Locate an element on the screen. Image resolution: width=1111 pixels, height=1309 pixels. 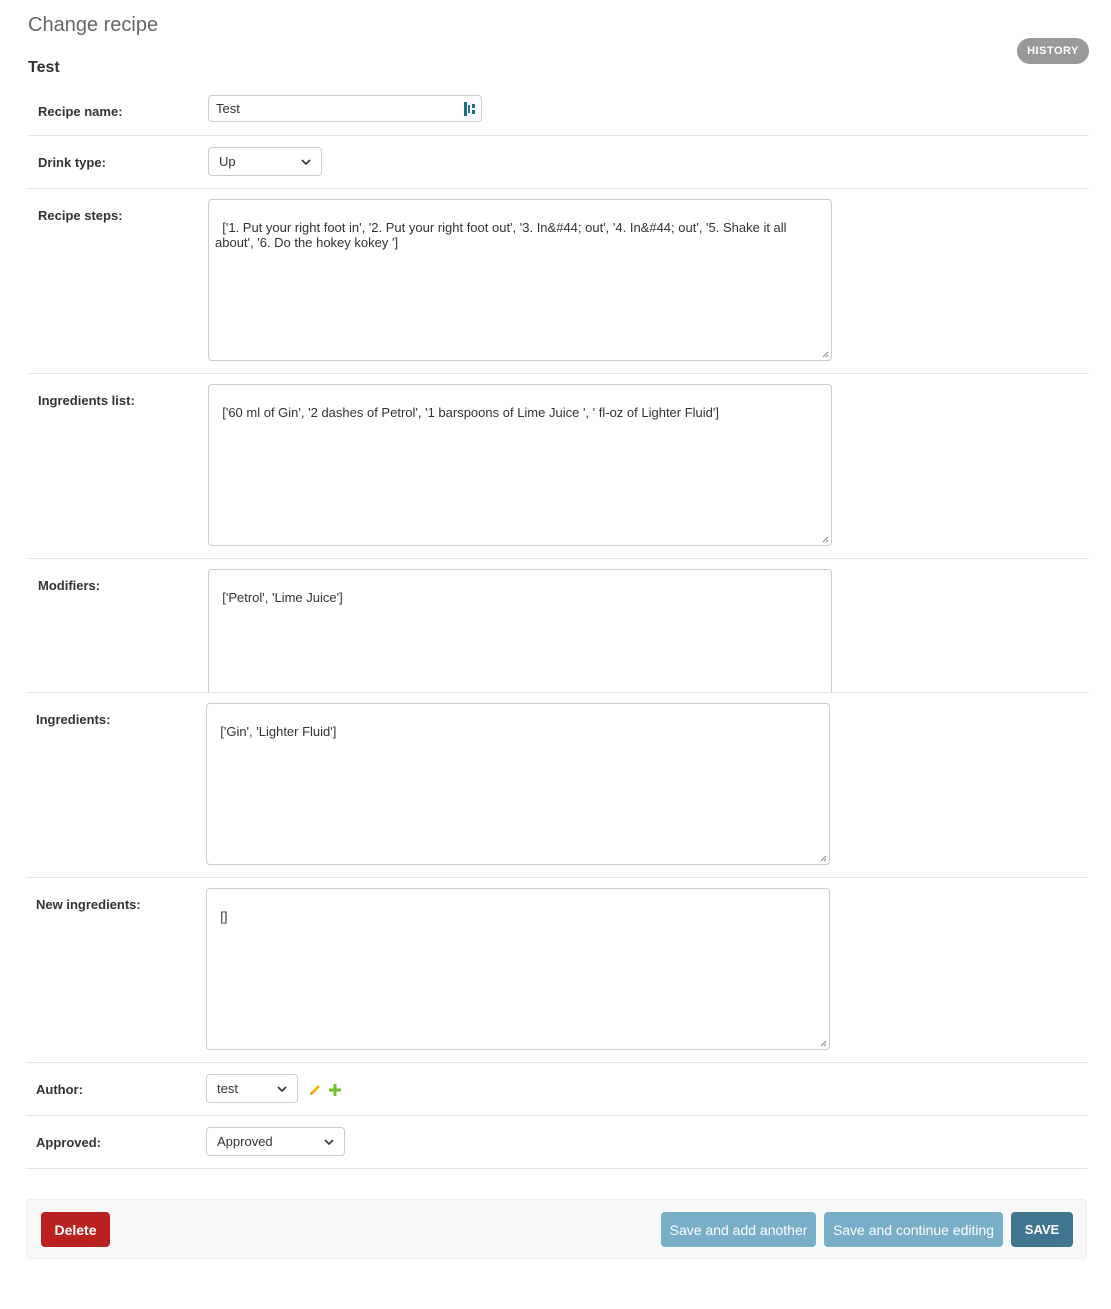
recipe-steps-label: Recipe steps: is located at coordinates (80, 215).